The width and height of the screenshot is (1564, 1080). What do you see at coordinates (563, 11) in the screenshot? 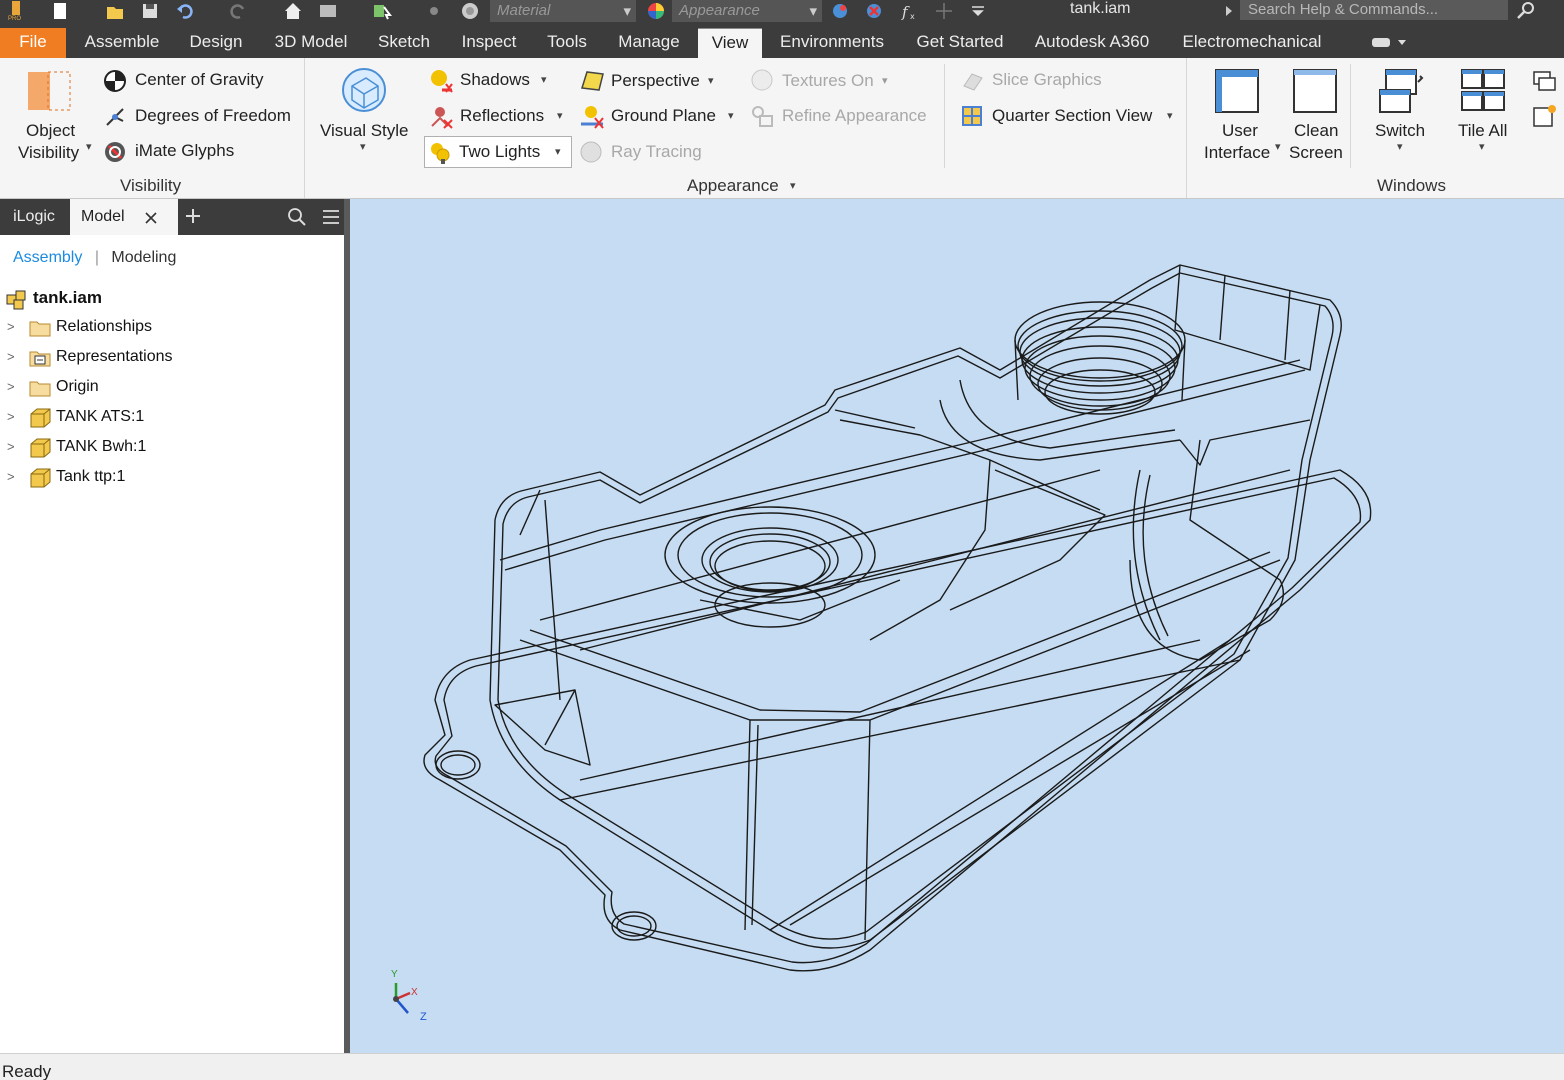
I see `material-dropdown: Material` at bounding box center [563, 11].